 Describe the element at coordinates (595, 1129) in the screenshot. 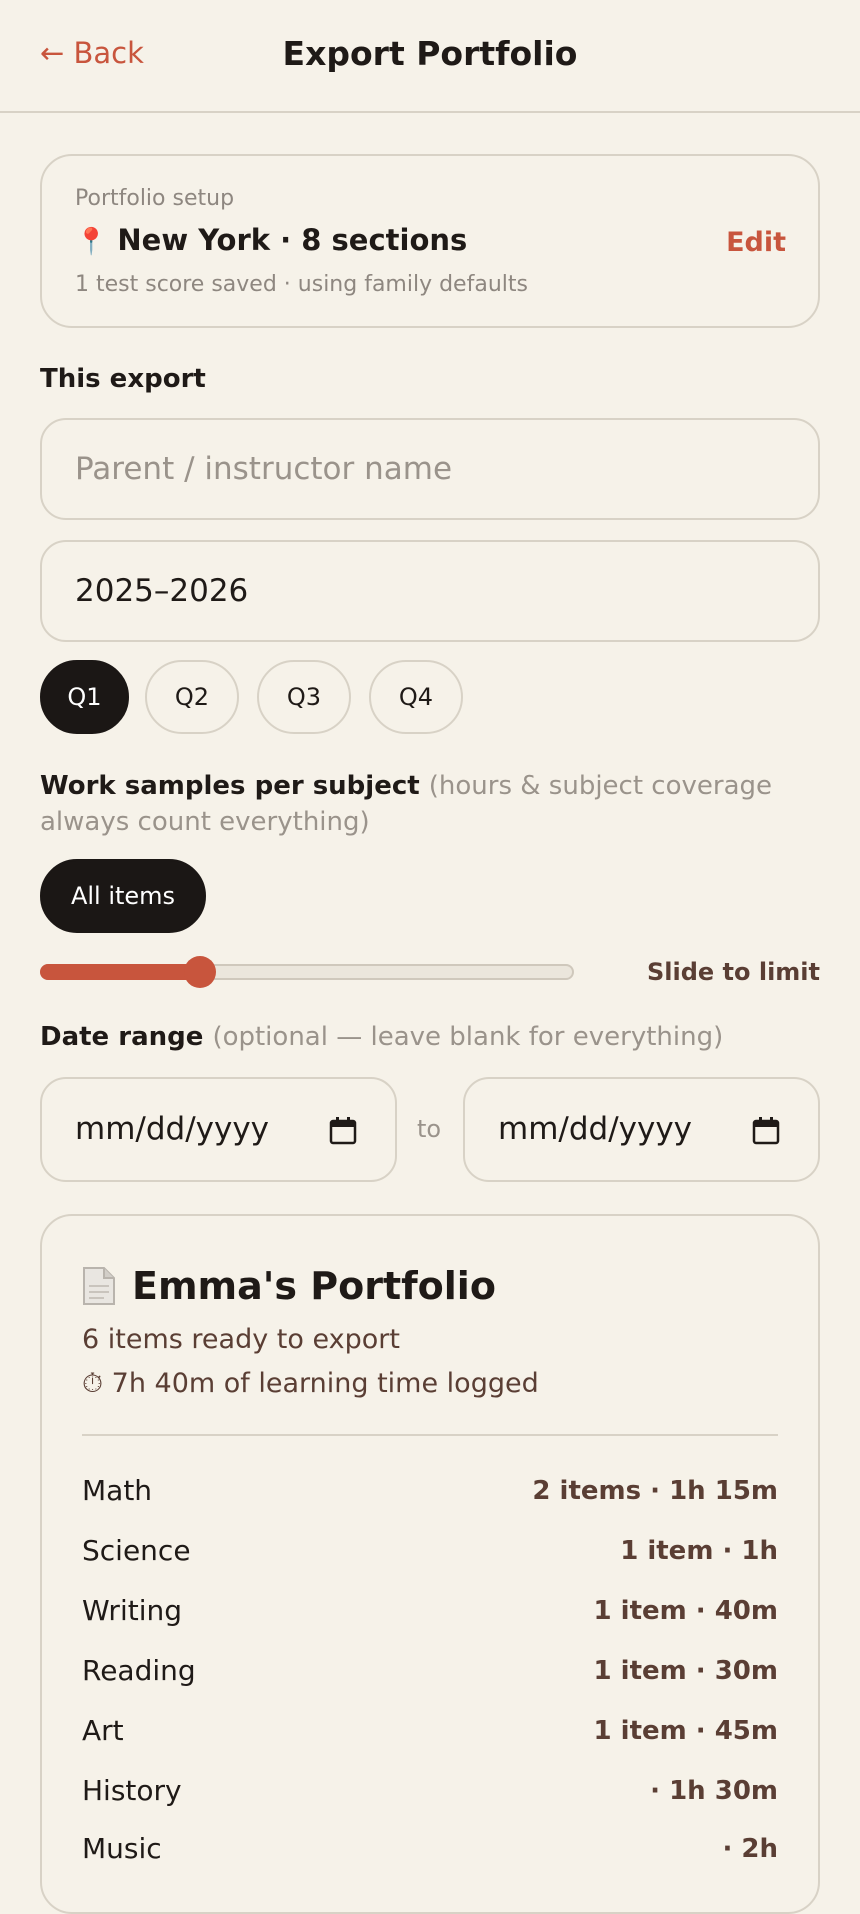

I see `end-date-placeholder: mm/dd/yyyy` at that location.